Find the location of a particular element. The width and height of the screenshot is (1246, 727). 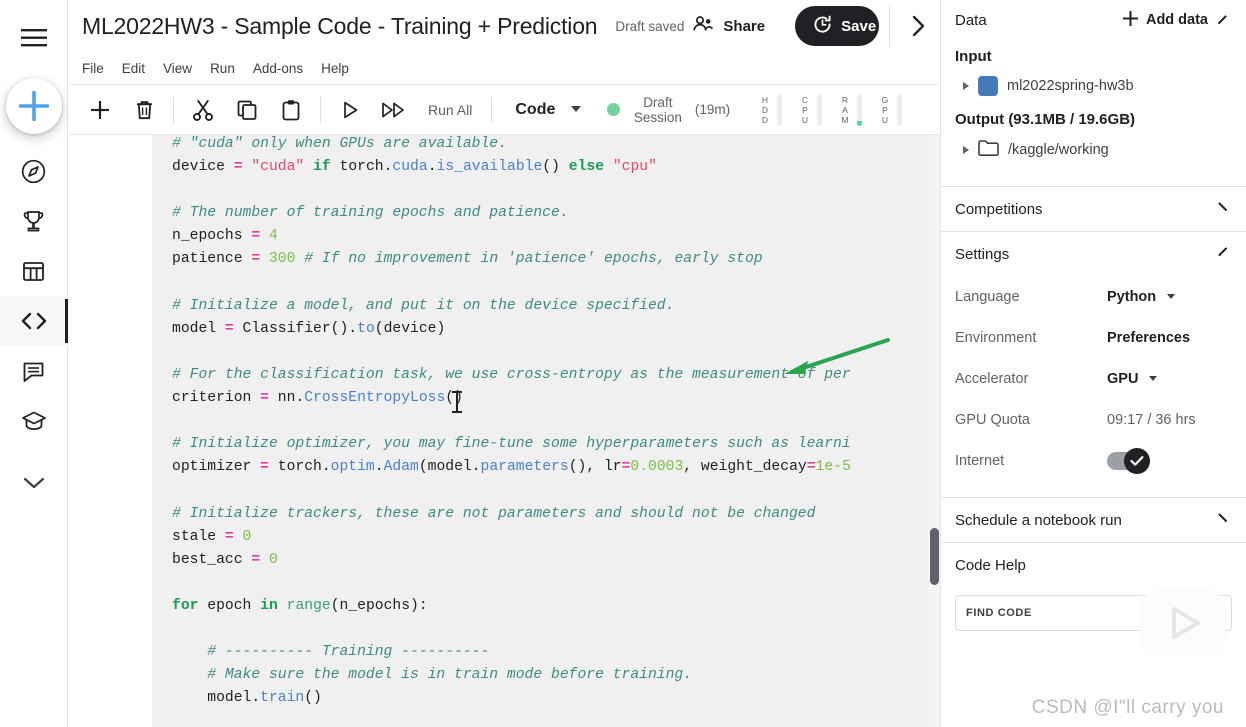

save-version-label: Save Version is located at coordinates (860, 26).